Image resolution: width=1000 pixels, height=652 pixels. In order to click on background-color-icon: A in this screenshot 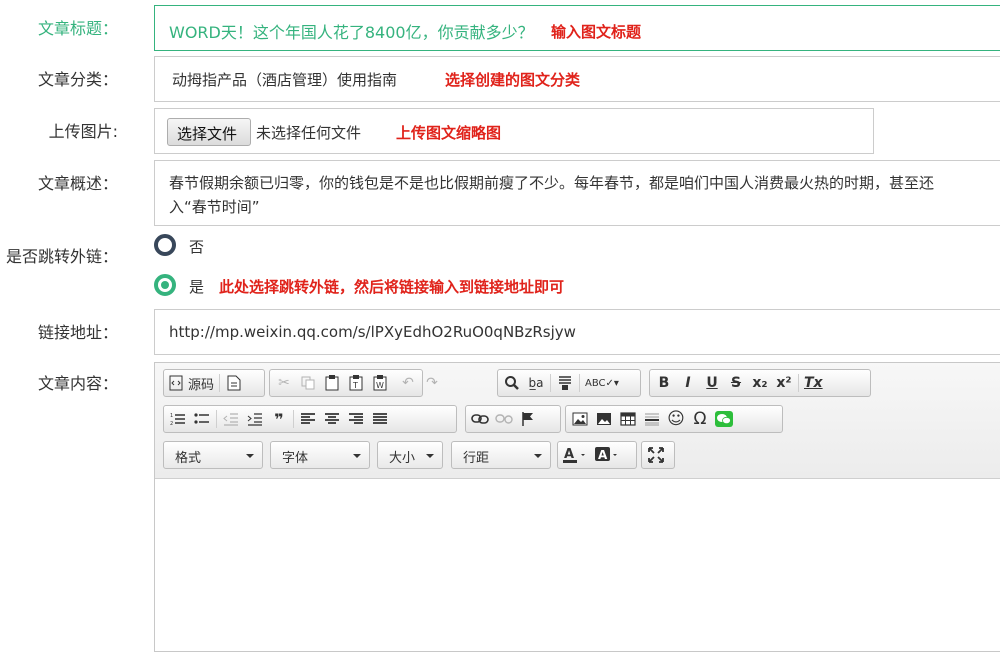, I will do `click(606, 454)`.